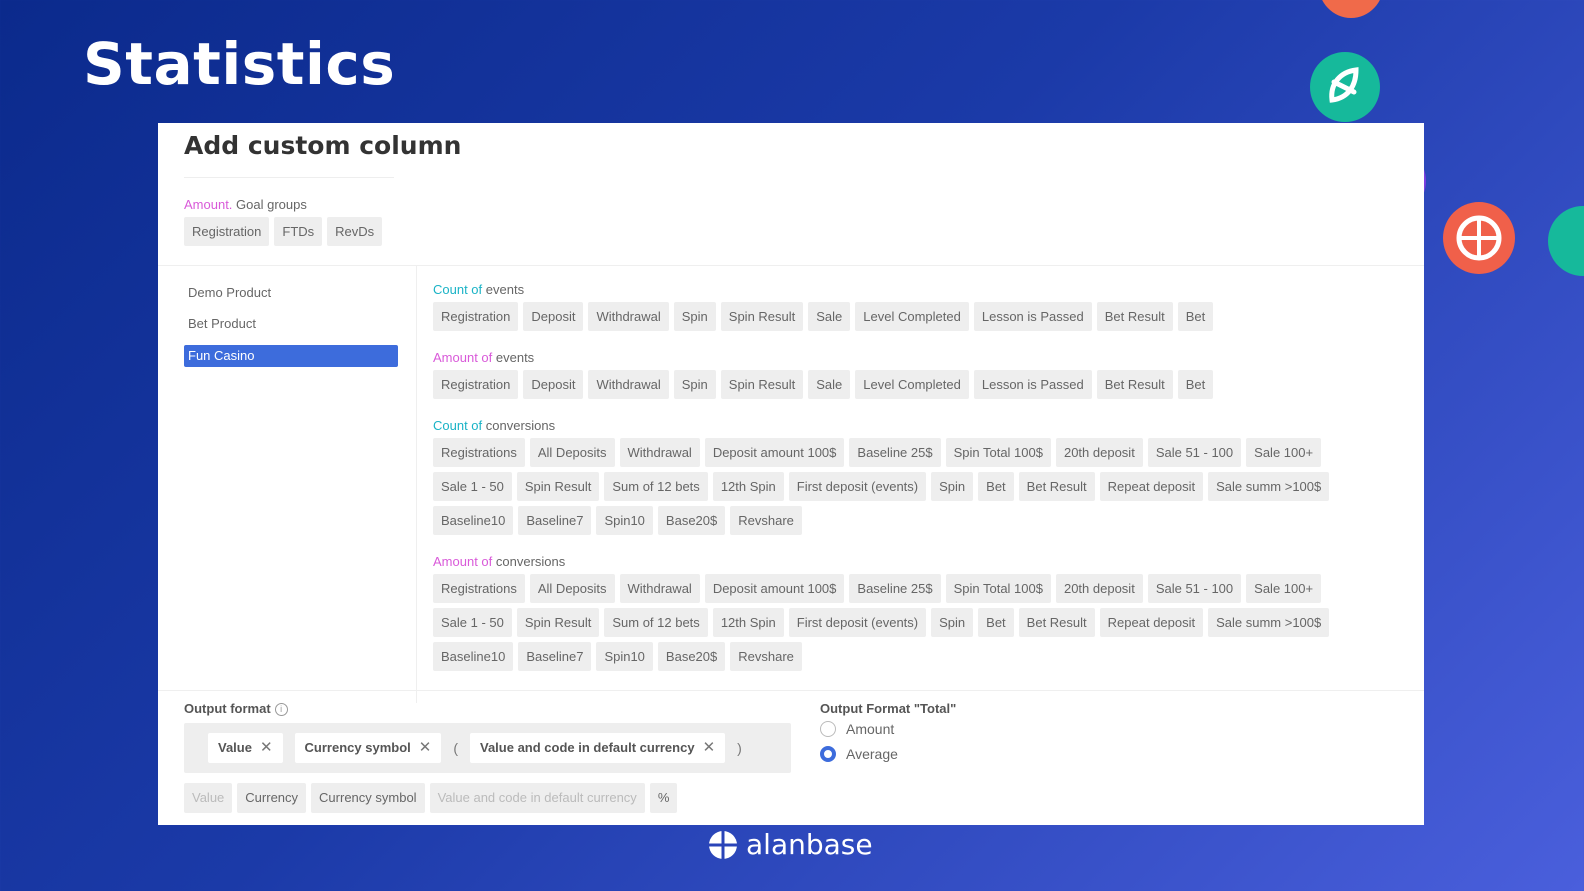 This screenshot has width=1584, height=891. I want to click on decorative-green-circle-icon, so click(1566, 241).